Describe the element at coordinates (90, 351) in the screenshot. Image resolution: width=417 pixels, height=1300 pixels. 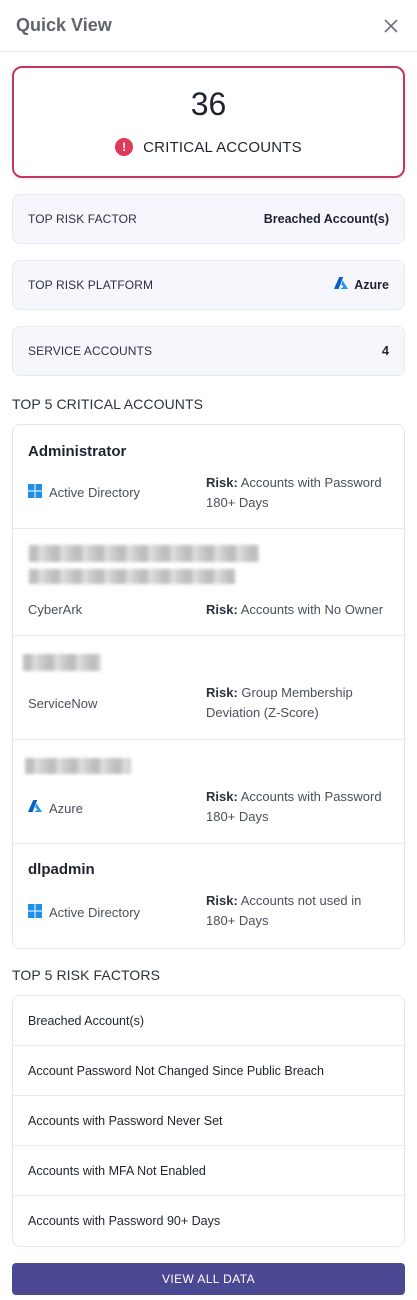
I see `service-accounts-label: SERVICE ACCOUNTS` at that location.